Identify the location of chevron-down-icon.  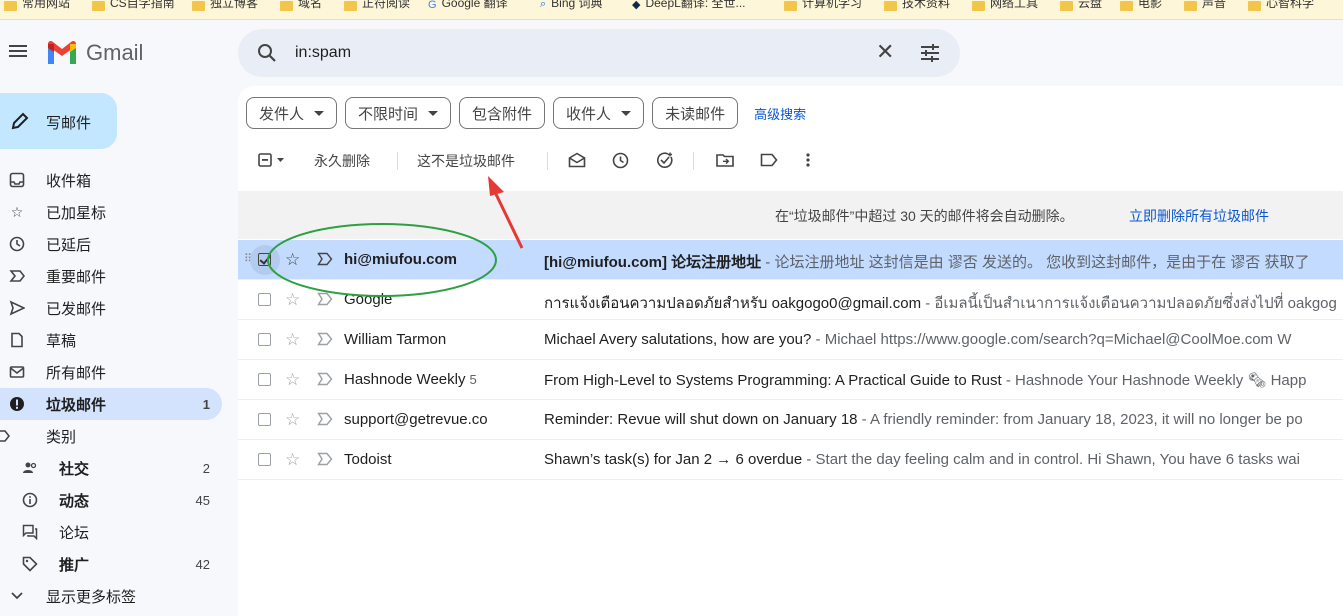
(17, 596).